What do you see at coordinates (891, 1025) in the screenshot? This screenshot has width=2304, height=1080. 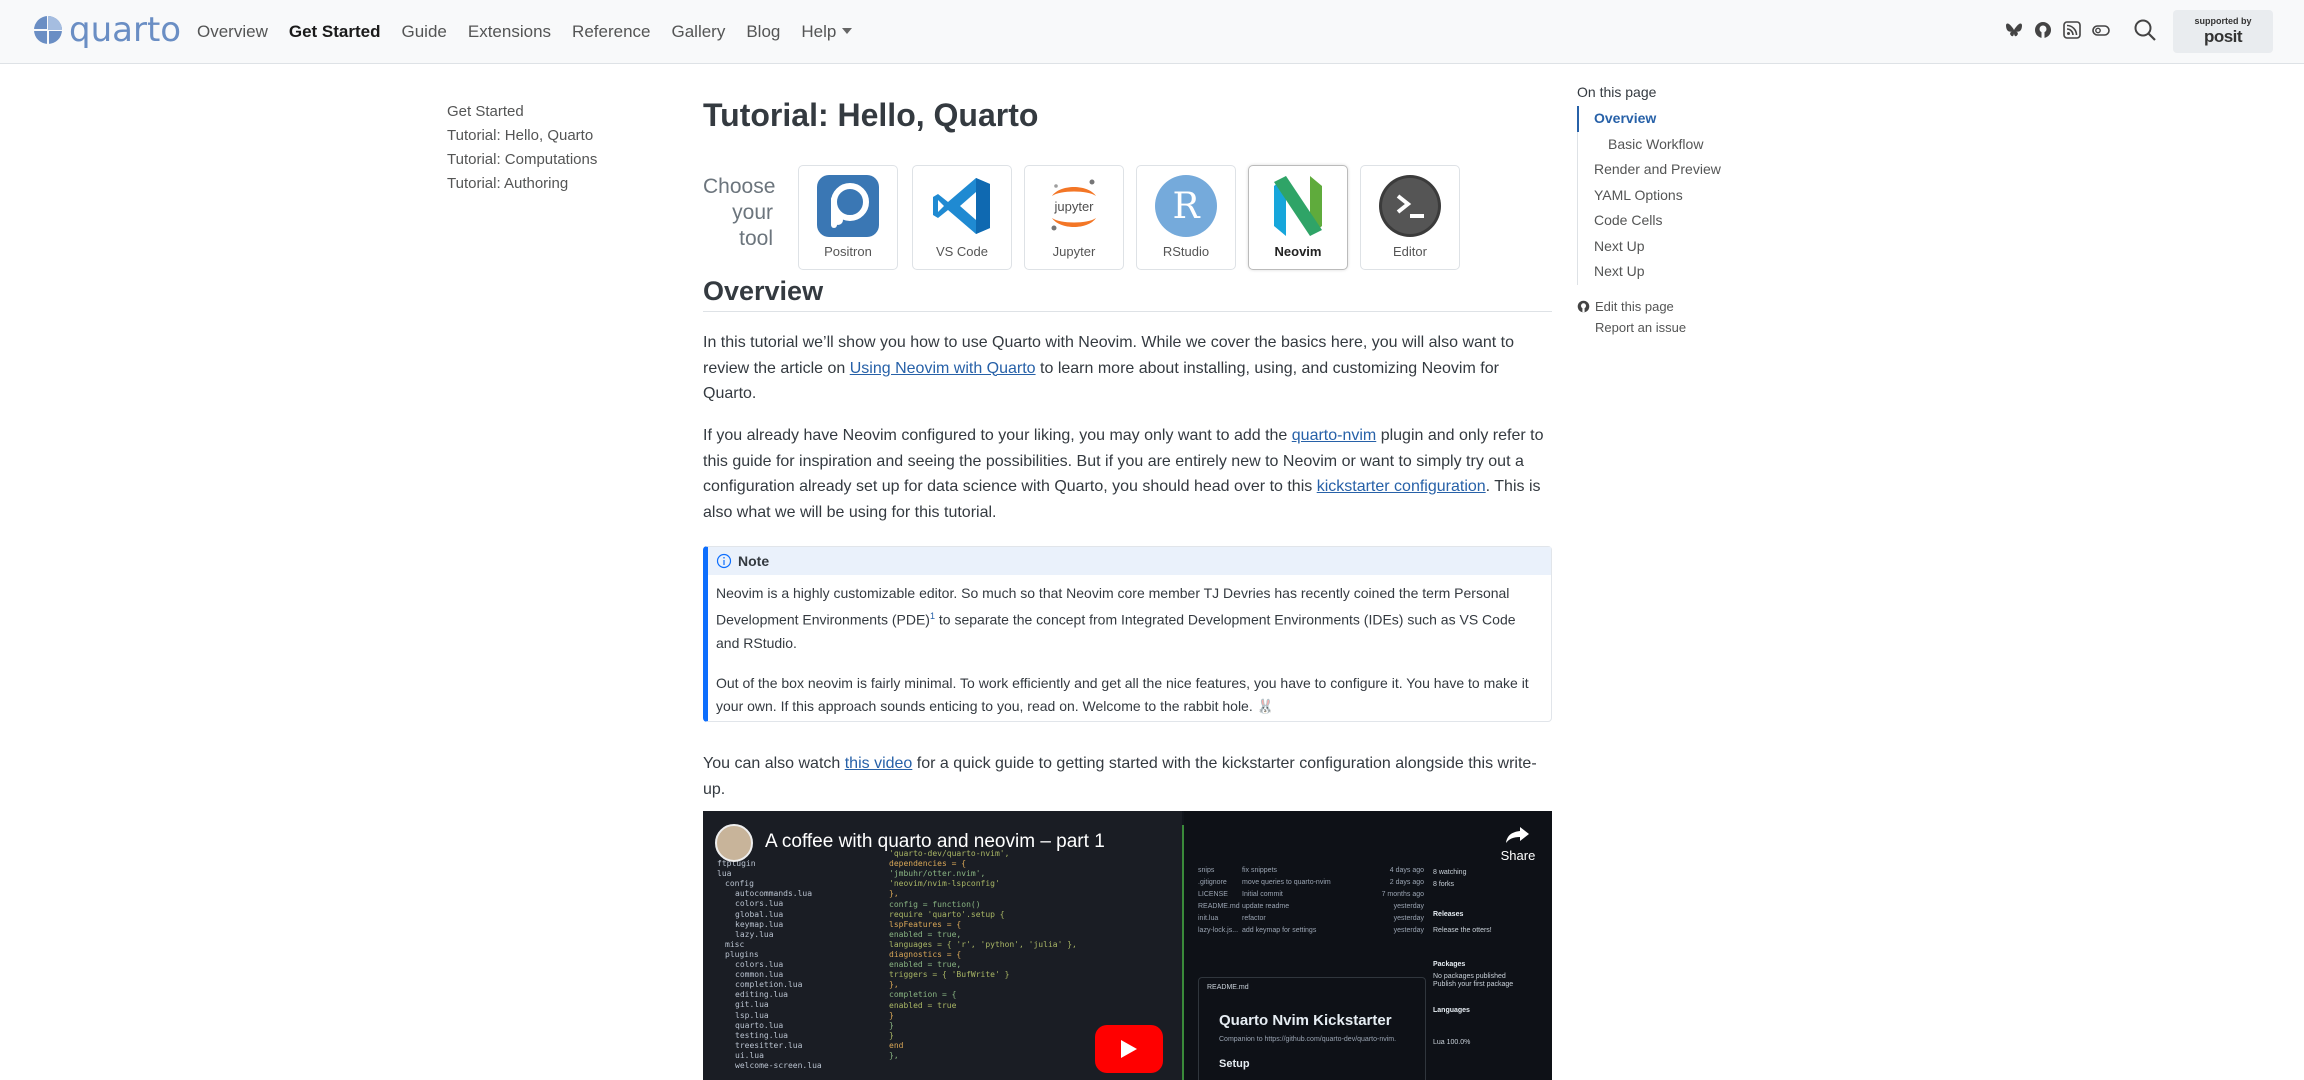 I see `video-code-line: }` at bounding box center [891, 1025].